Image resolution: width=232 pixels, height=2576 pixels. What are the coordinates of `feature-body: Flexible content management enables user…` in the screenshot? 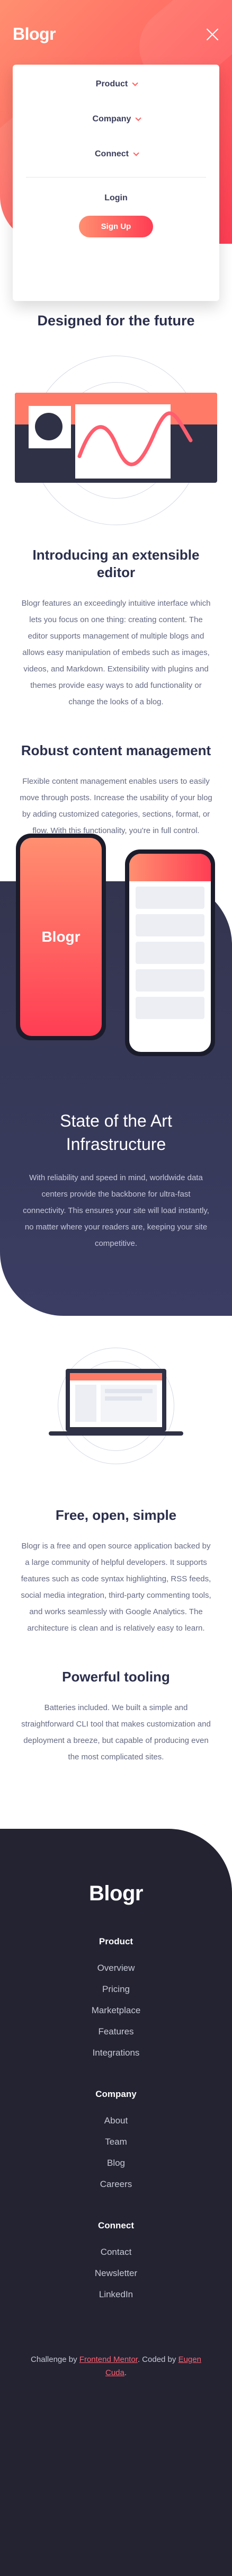 It's located at (116, 806).